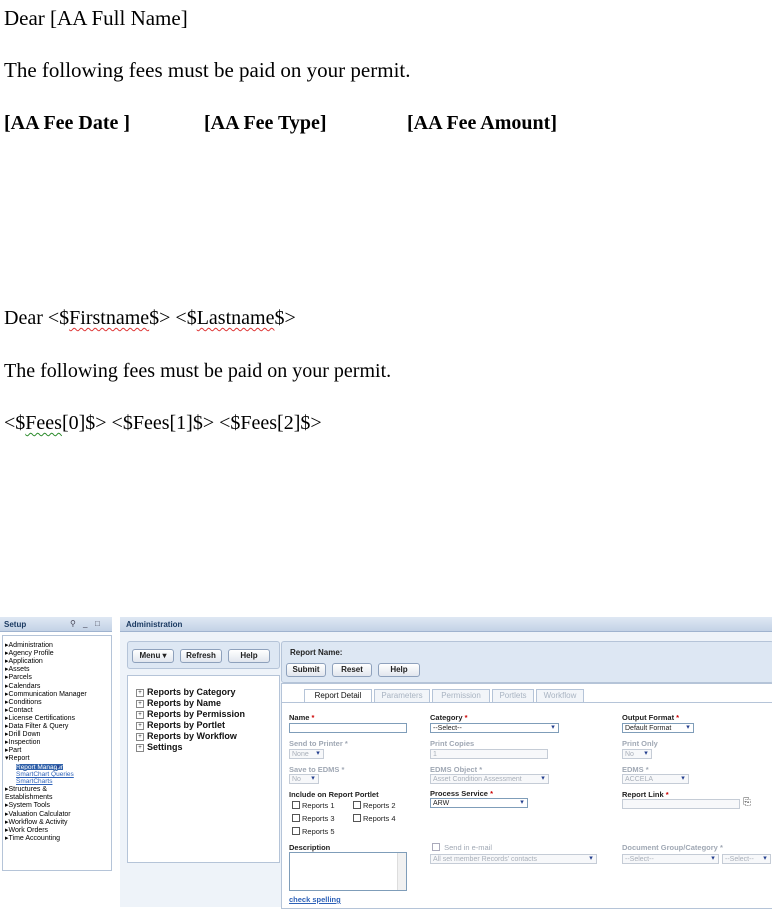  What do you see at coordinates (526, 662) in the screenshot?
I see `report-header-bar: Report Name: Submit Reset Help` at bounding box center [526, 662].